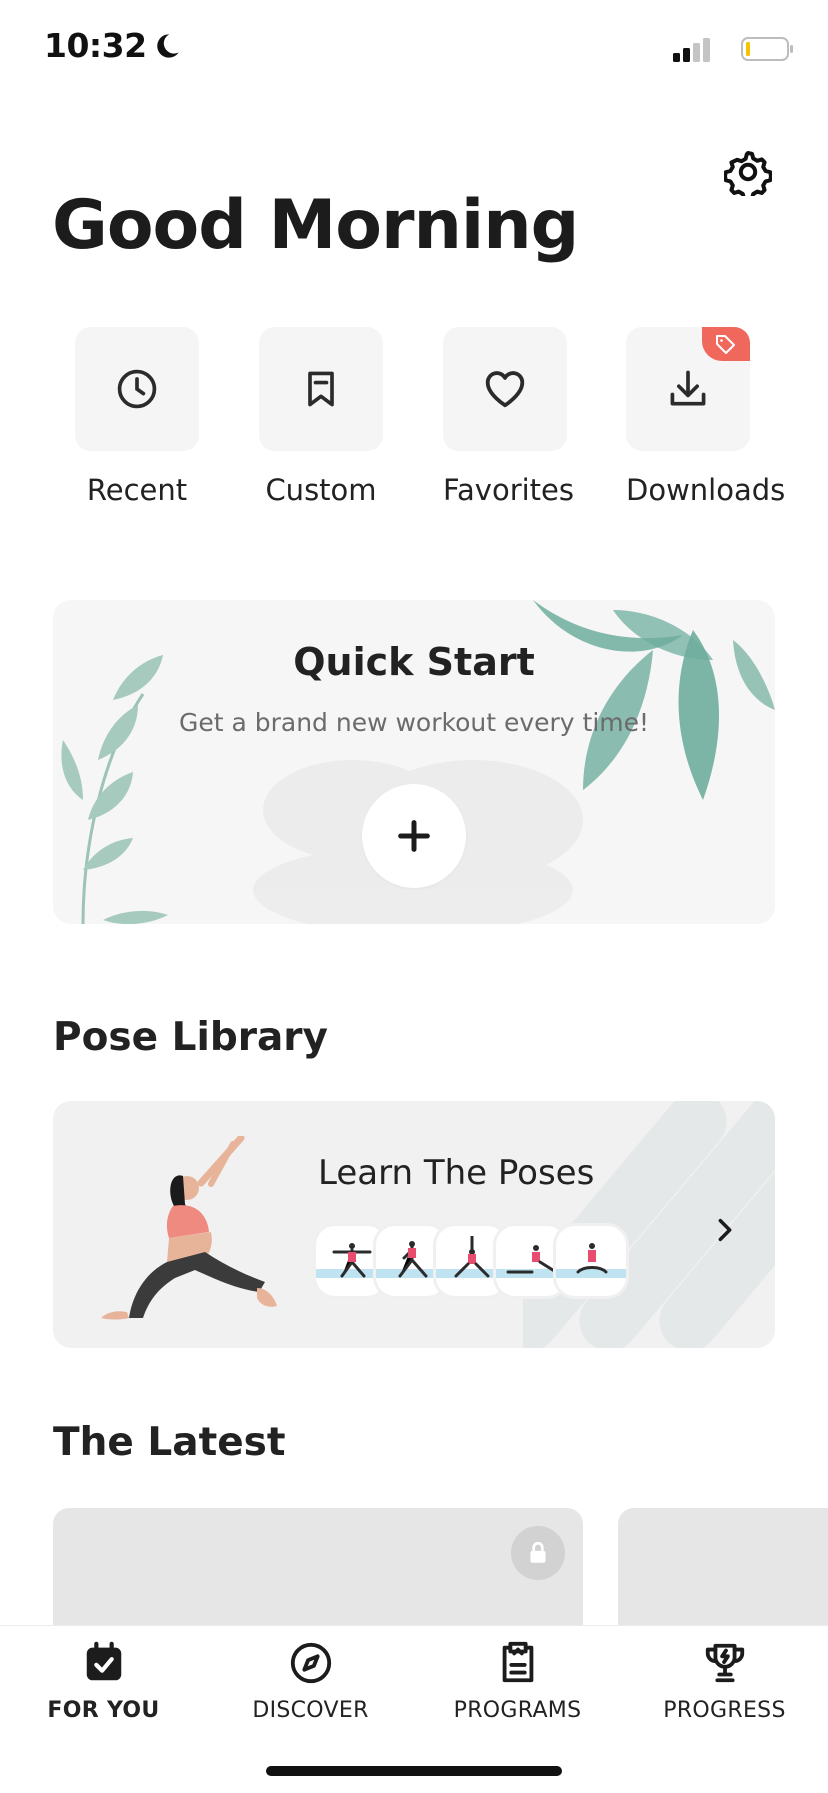 Image resolution: width=828 pixels, height=1793 pixels. Describe the element at coordinates (456, 1173) in the screenshot. I see `learn-poses-title: Learn The Poses` at that location.